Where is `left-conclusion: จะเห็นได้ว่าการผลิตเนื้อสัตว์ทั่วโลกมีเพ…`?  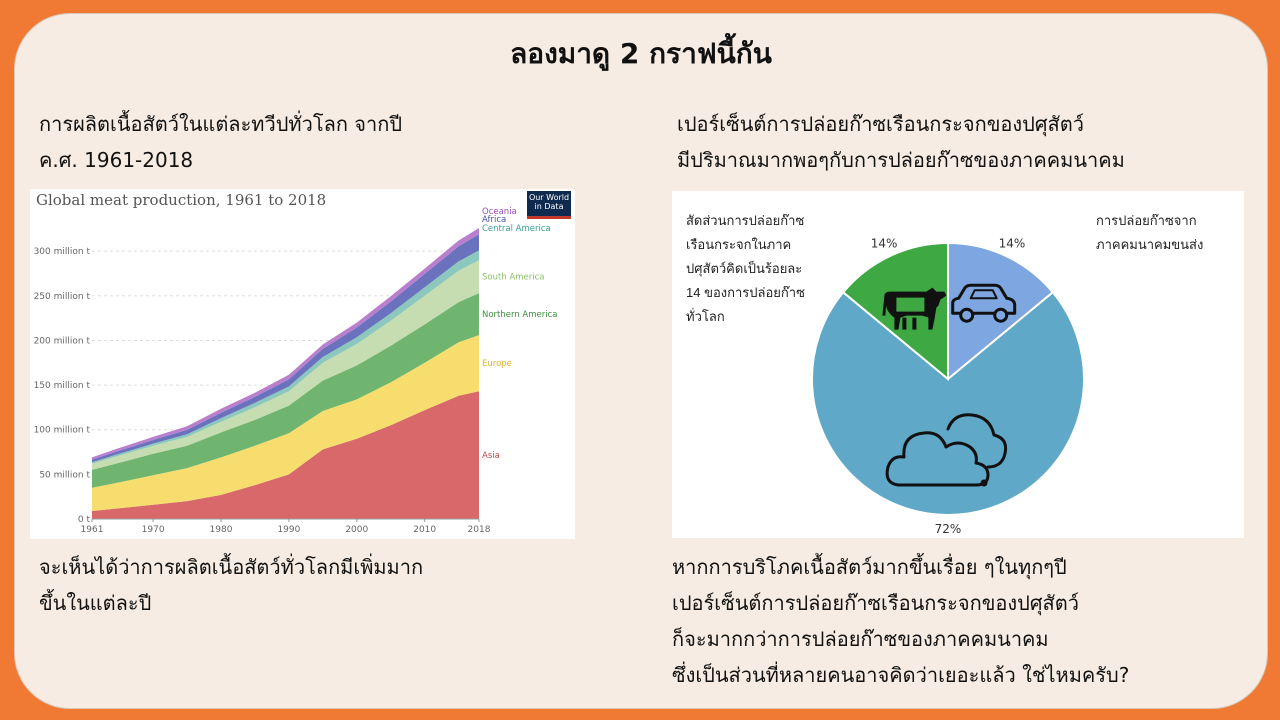
left-conclusion: จะเห็นได้ว่าการผลิตเนื้อสัตว์ทั่วโลกมีเพ… is located at coordinates (231, 585).